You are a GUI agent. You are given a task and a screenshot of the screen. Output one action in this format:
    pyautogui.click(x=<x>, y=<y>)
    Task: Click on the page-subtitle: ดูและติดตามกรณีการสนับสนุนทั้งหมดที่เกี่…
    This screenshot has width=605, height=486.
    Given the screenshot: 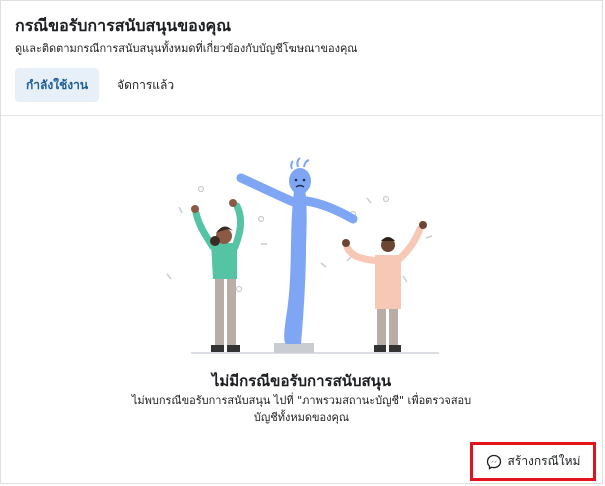 What is the action you would take?
    pyautogui.click(x=186, y=48)
    